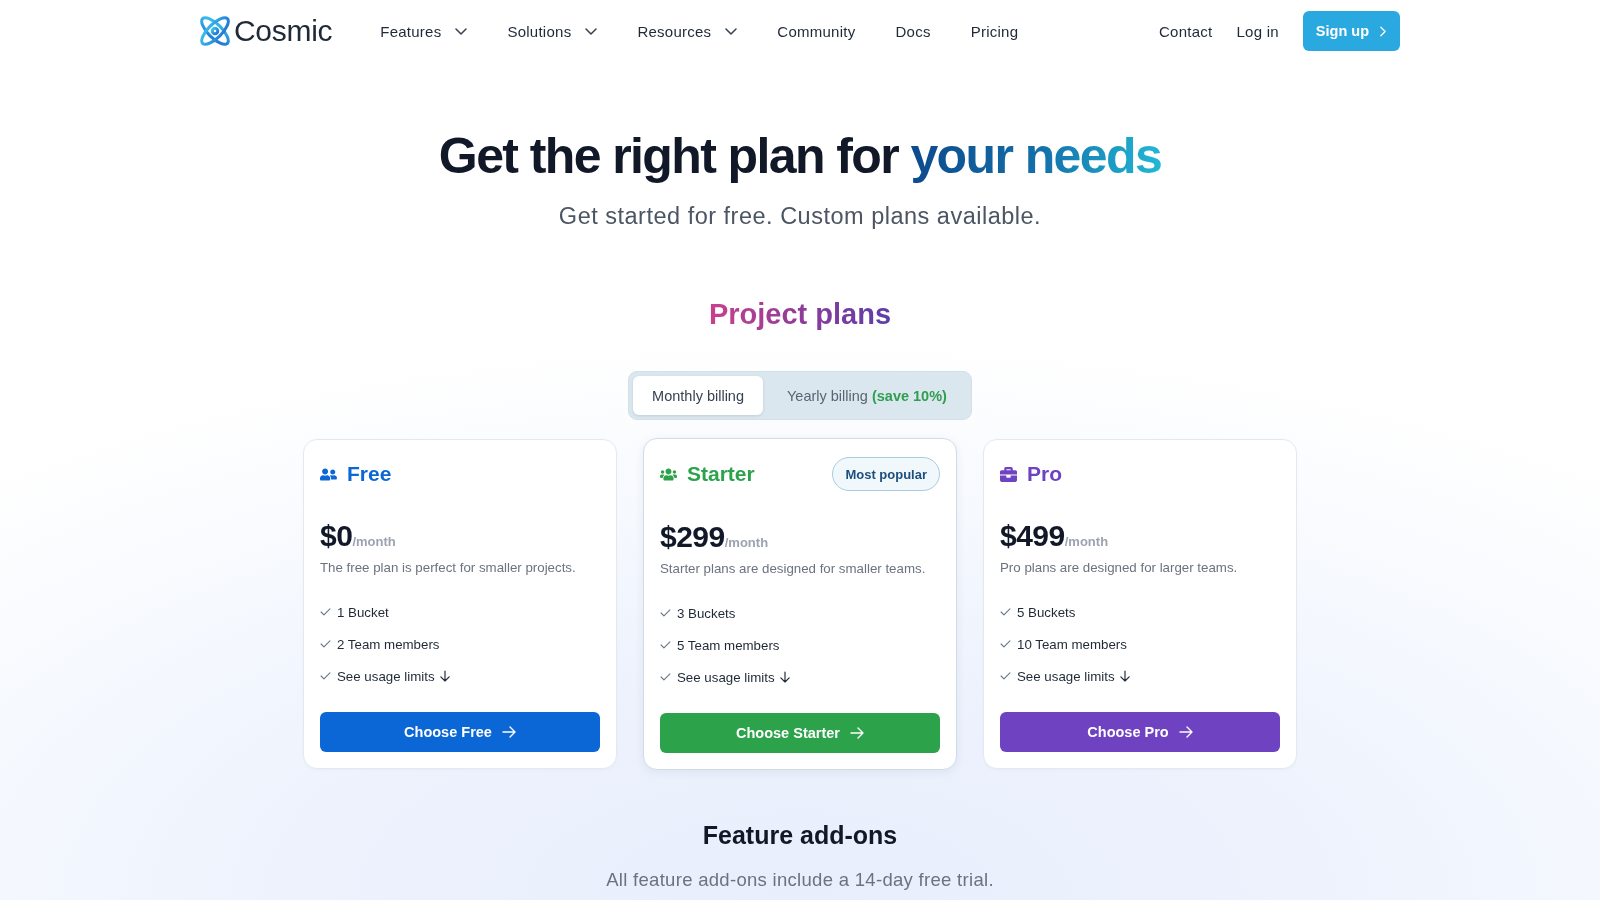  I want to click on billing-tab: Monthly billing, so click(698, 395).